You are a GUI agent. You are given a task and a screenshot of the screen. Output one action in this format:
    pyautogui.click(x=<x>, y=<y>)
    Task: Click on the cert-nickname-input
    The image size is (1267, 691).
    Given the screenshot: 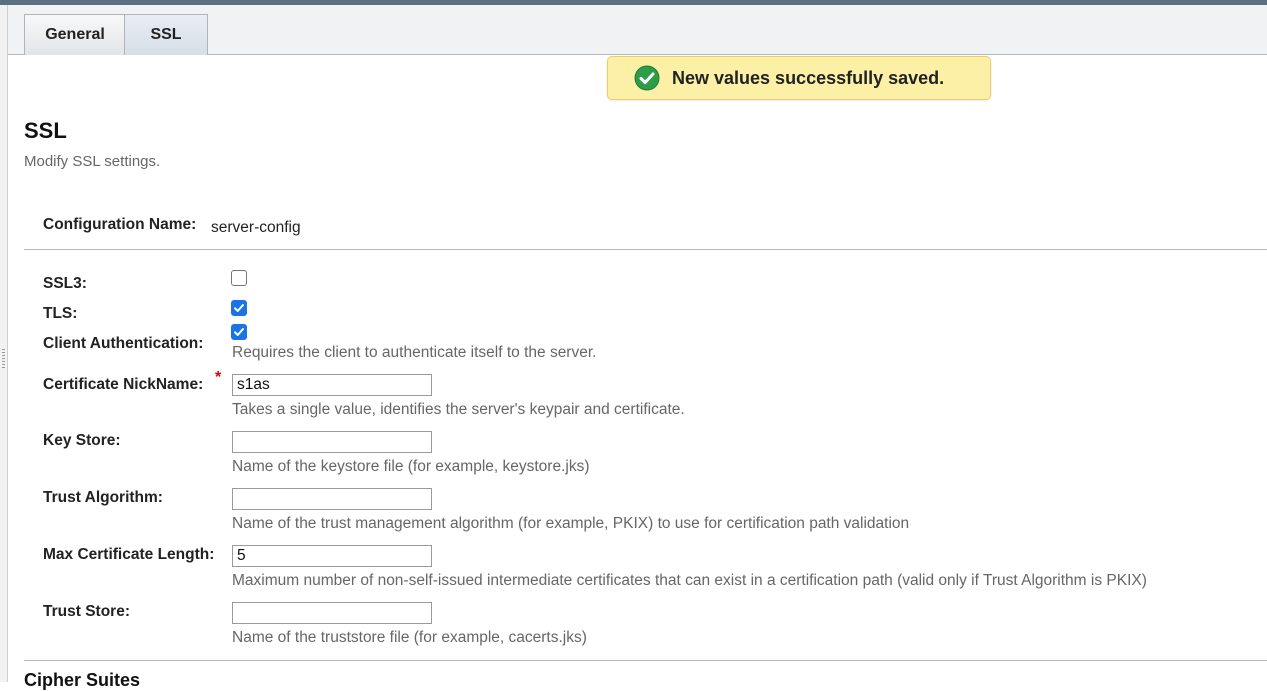 What is the action you would take?
    pyautogui.click(x=332, y=385)
    